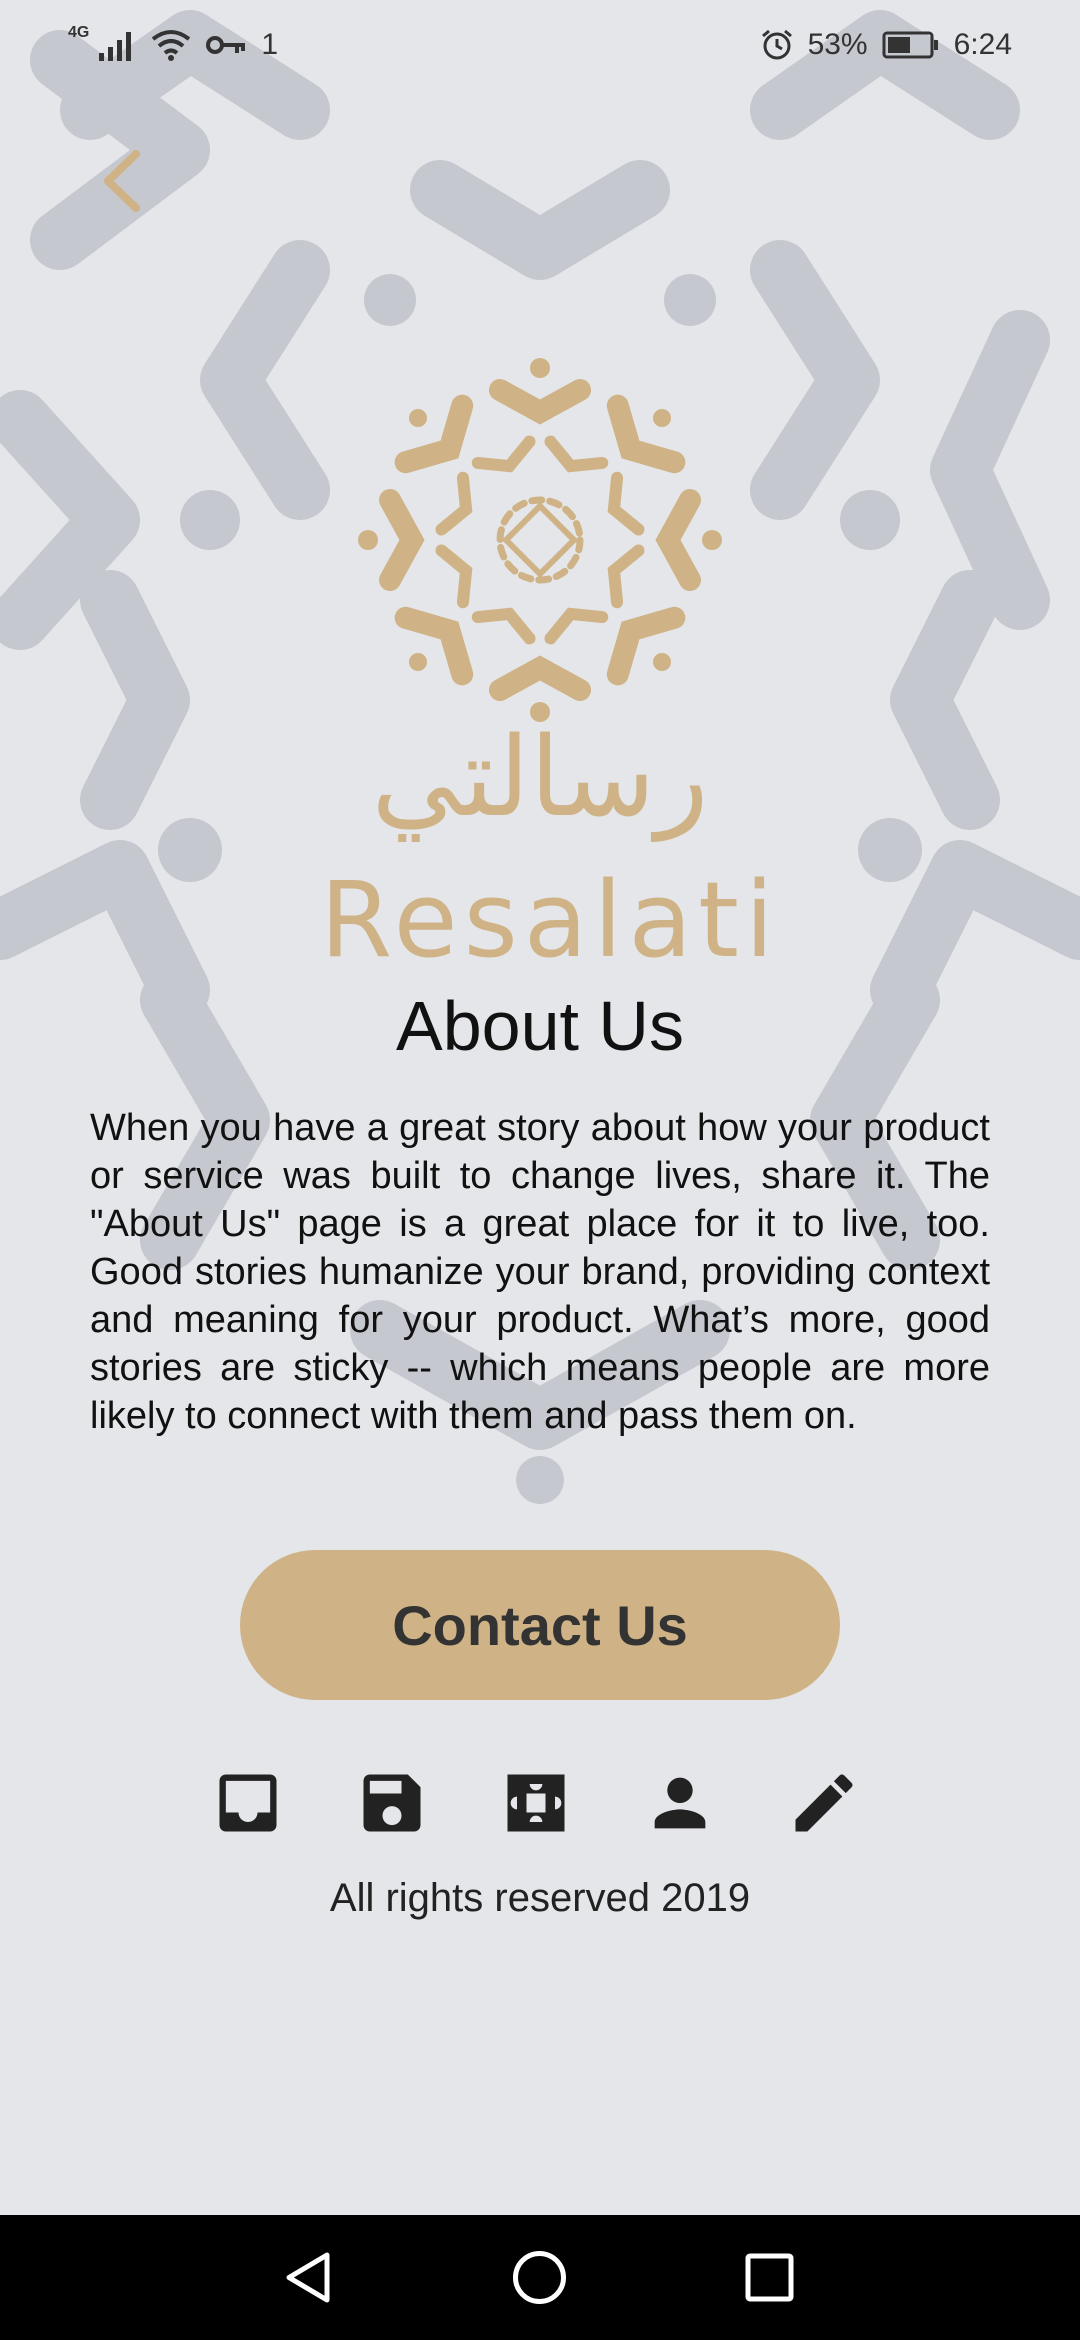  Describe the element at coordinates (550, 920) in the screenshot. I see `logo-latin-wordmark: Resalati` at that location.